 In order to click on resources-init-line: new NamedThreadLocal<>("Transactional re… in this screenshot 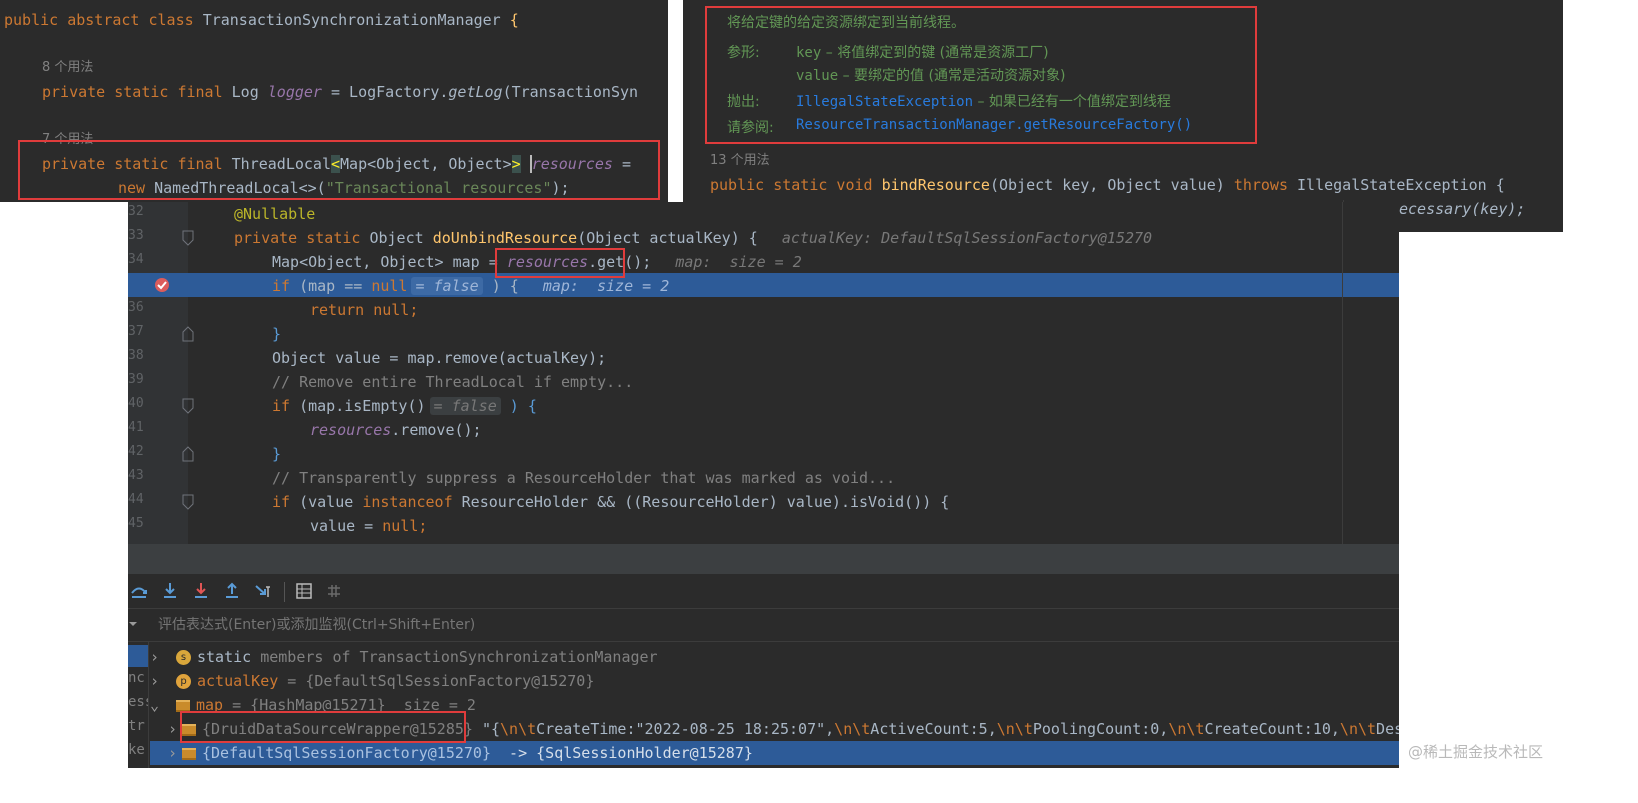, I will do `click(344, 188)`.